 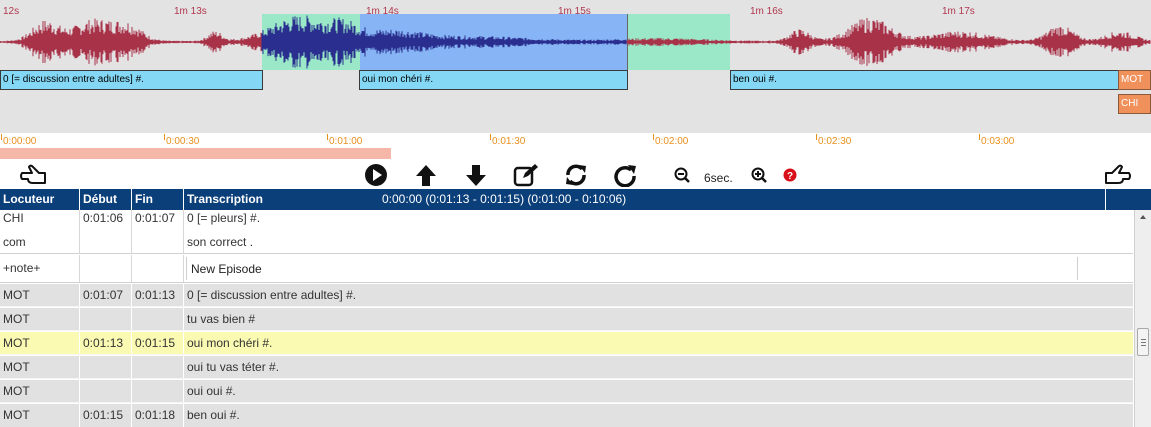 I want to click on cell-start: 0:01:15, so click(x=106, y=415).